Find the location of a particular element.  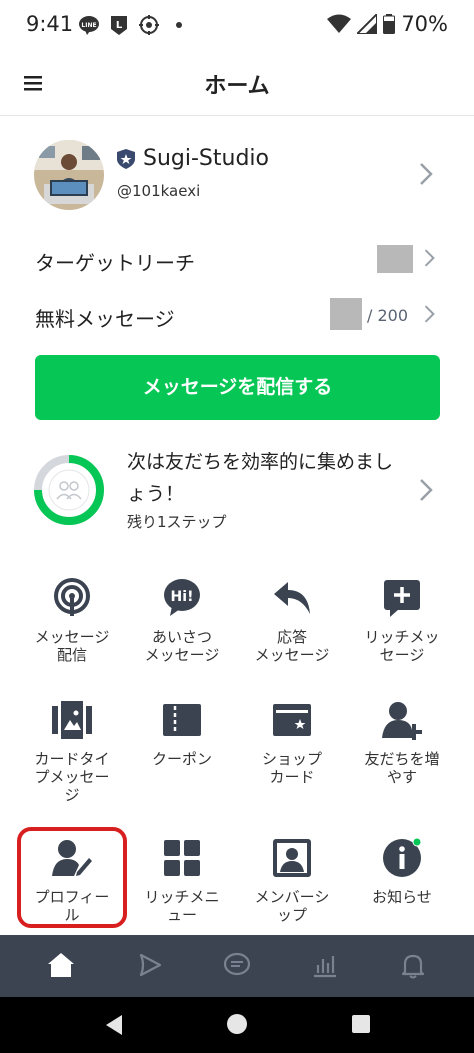

notification-icons: LINE L is located at coordinates (134, 25).